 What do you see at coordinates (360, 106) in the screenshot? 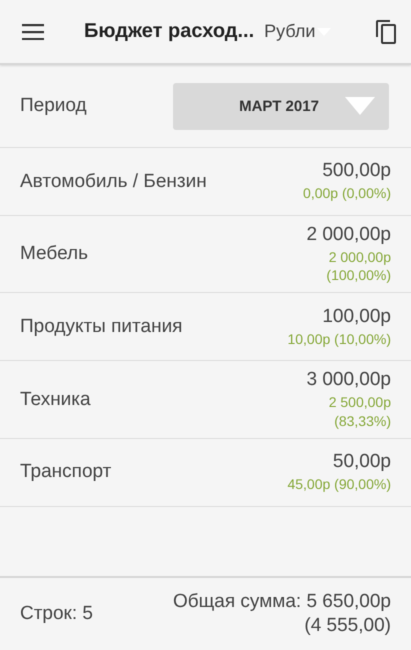
I see `caret-icon` at bounding box center [360, 106].